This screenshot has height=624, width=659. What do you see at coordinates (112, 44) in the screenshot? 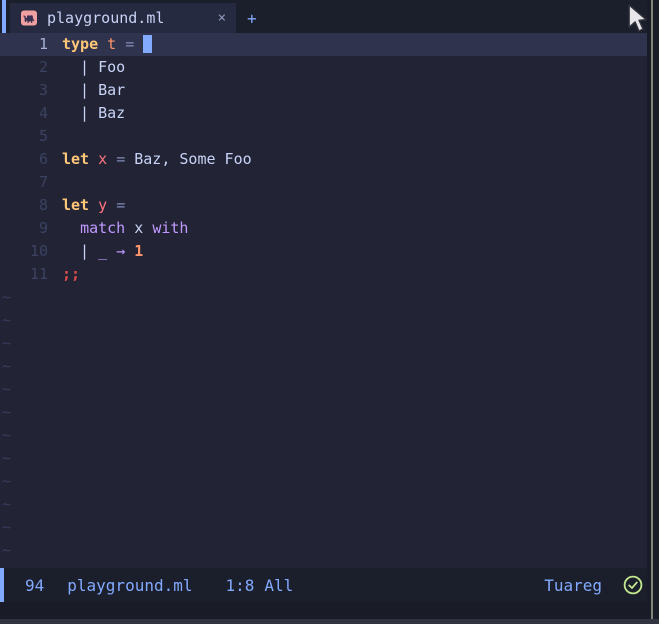
I see `code-token: t` at bounding box center [112, 44].